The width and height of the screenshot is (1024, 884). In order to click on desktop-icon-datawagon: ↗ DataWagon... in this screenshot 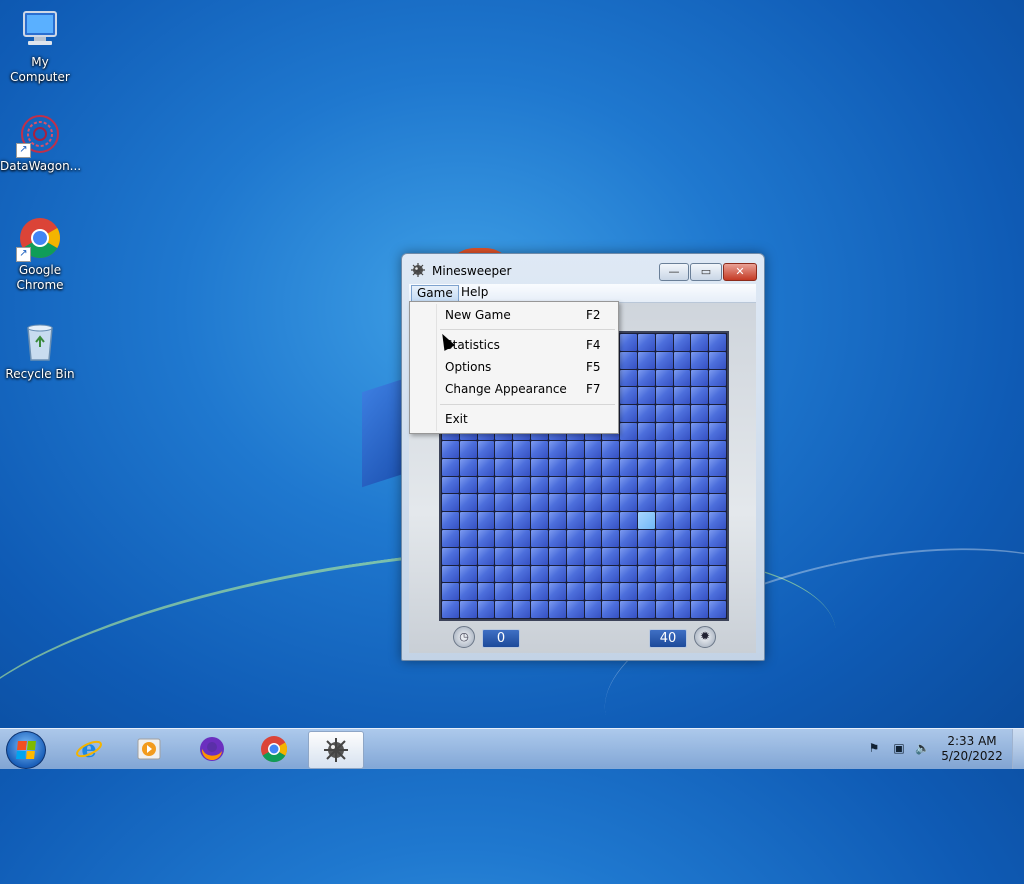, I will do `click(40, 143)`.